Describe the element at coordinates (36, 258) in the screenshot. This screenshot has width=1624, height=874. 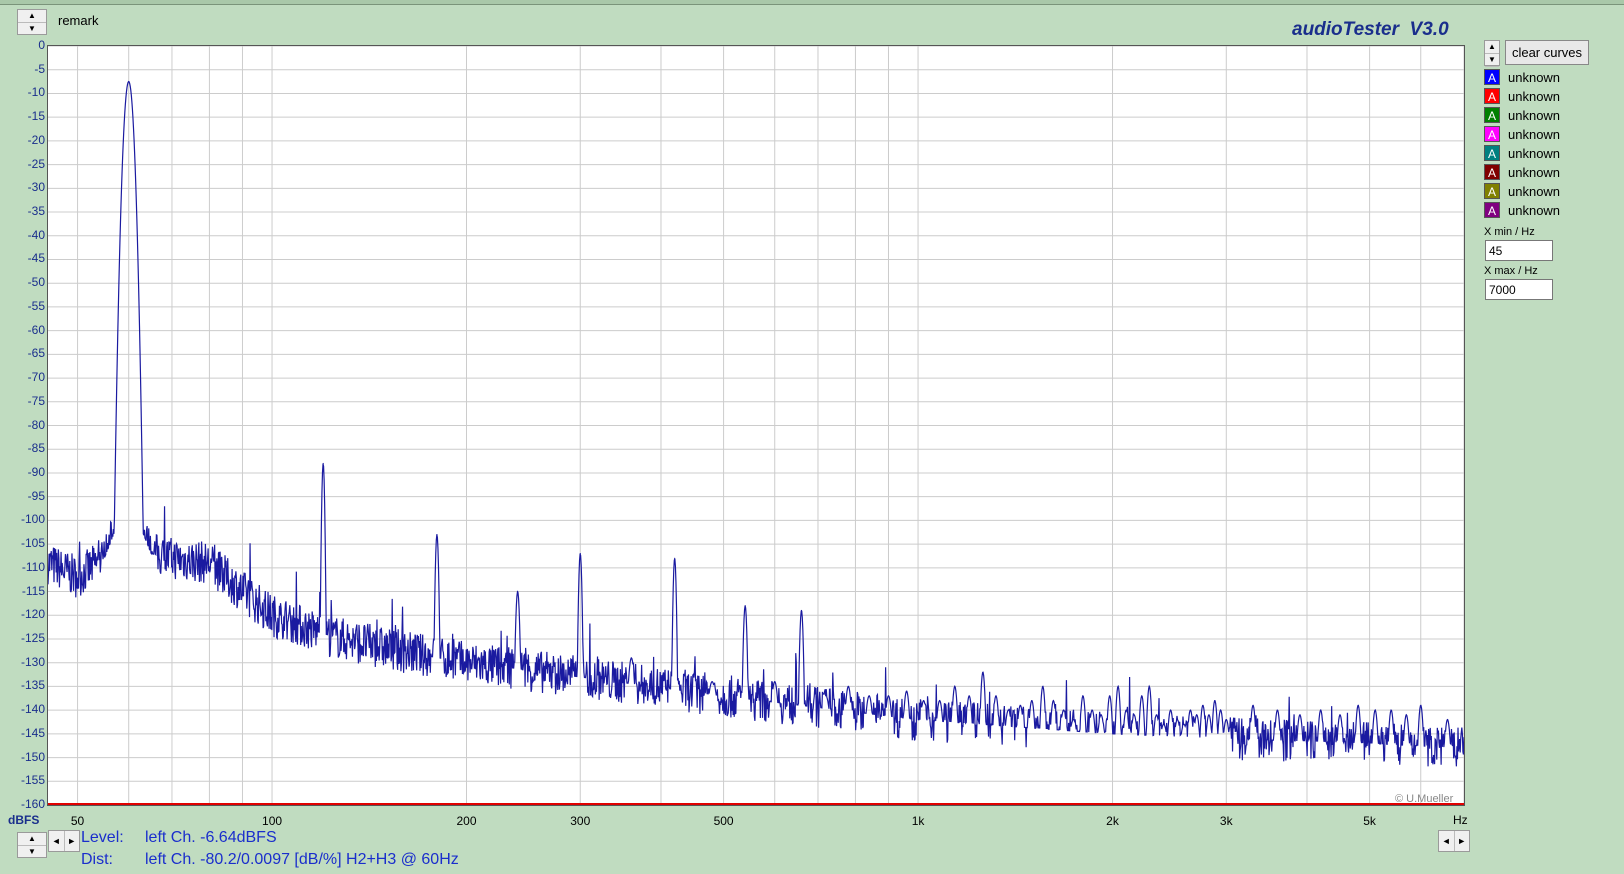
I see `y-tick-label: -45` at that location.